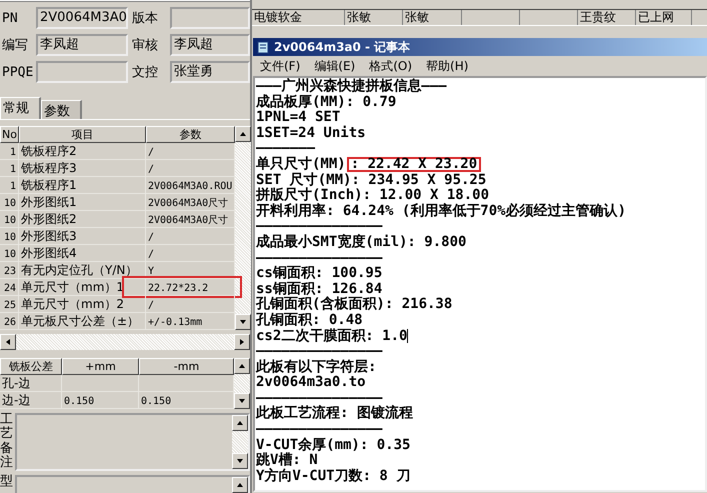 Image resolution: width=707 pixels, height=493 pixels. Describe the element at coordinates (447, 66) in the screenshot. I see `menu-item: 帮助(H)` at that location.